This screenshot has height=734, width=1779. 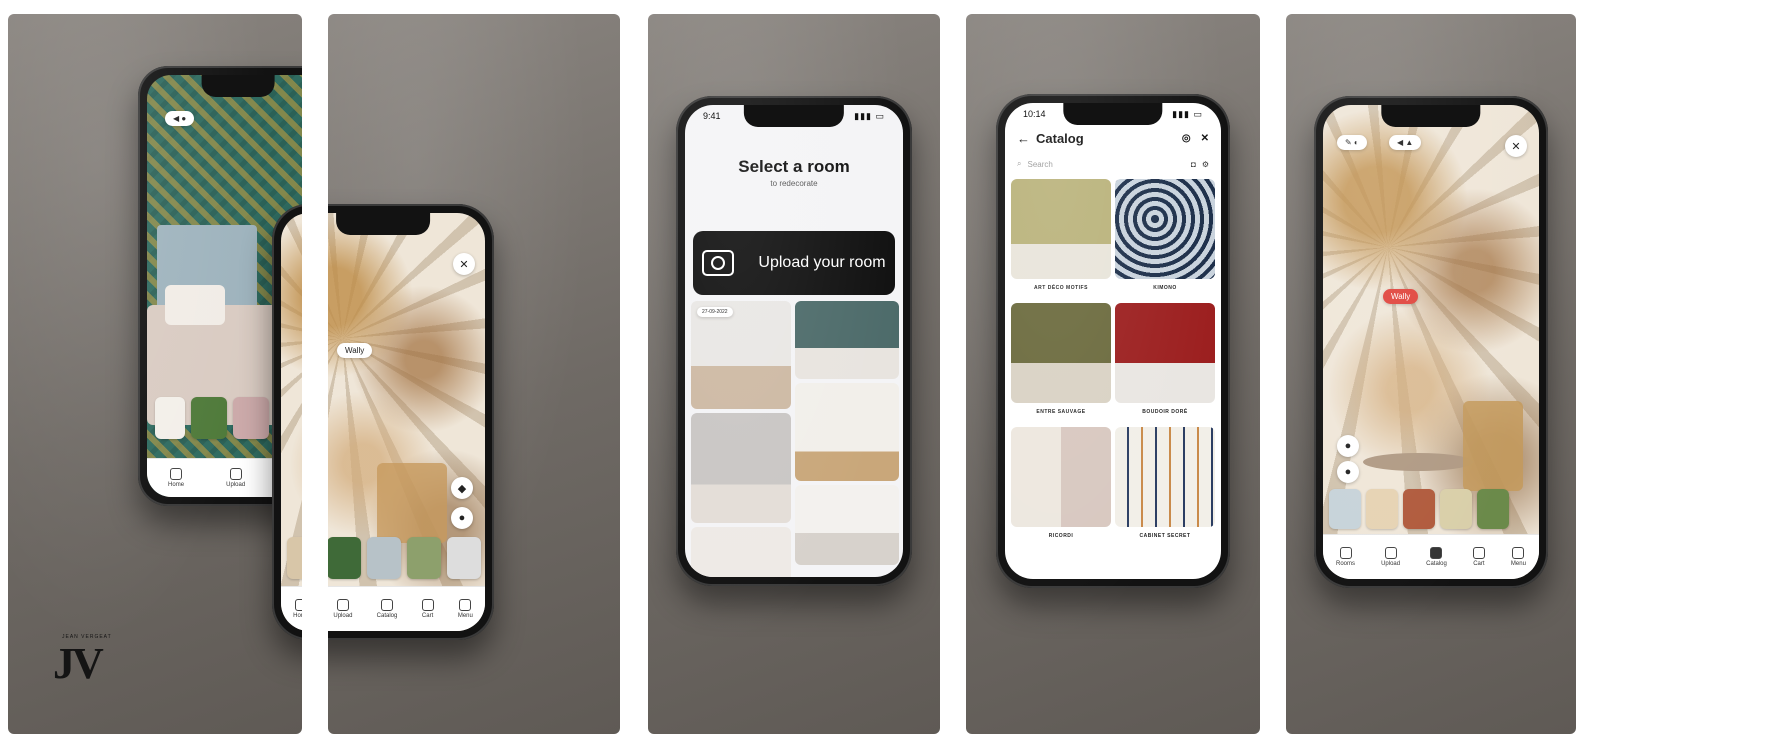 What do you see at coordinates (1019, 163) in the screenshot?
I see `search-icon: ⌕` at bounding box center [1019, 163].